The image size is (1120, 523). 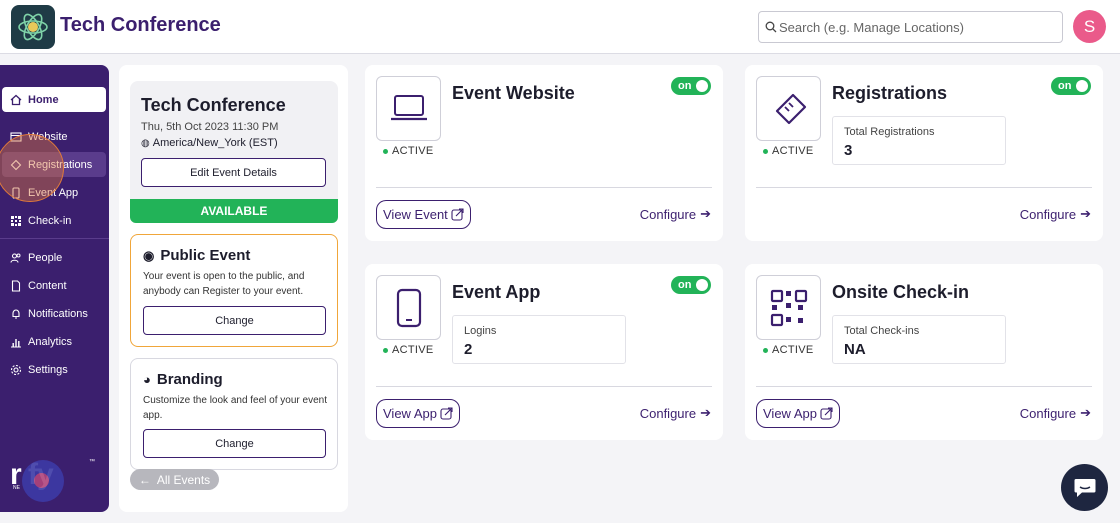 I want to click on edit-event-button: Edit Event Details, so click(x=233, y=172).